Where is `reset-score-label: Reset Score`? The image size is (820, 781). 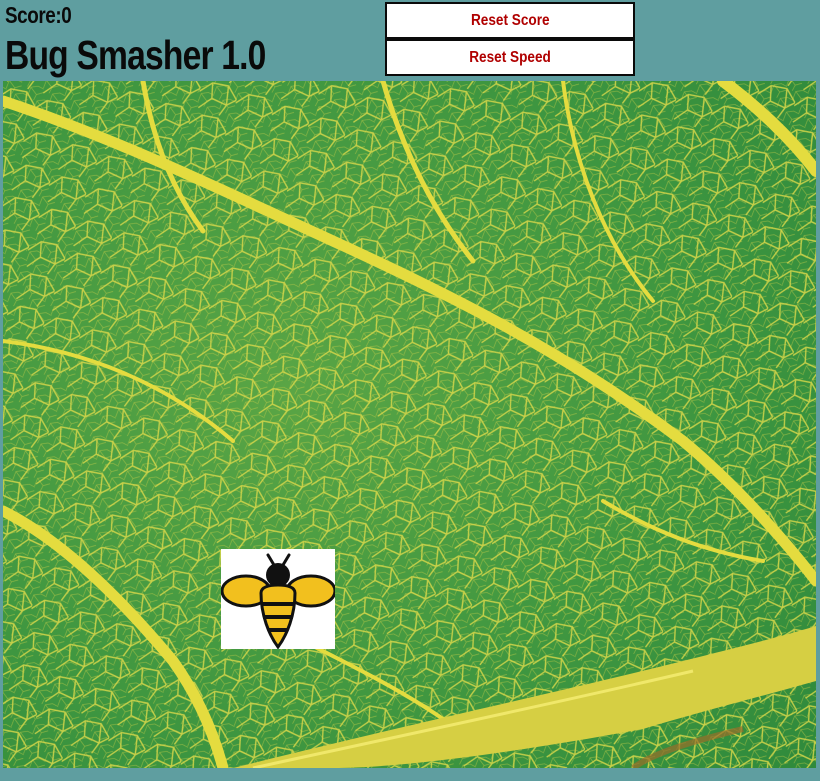
reset-score-label: Reset Score is located at coordinates (510, 20).